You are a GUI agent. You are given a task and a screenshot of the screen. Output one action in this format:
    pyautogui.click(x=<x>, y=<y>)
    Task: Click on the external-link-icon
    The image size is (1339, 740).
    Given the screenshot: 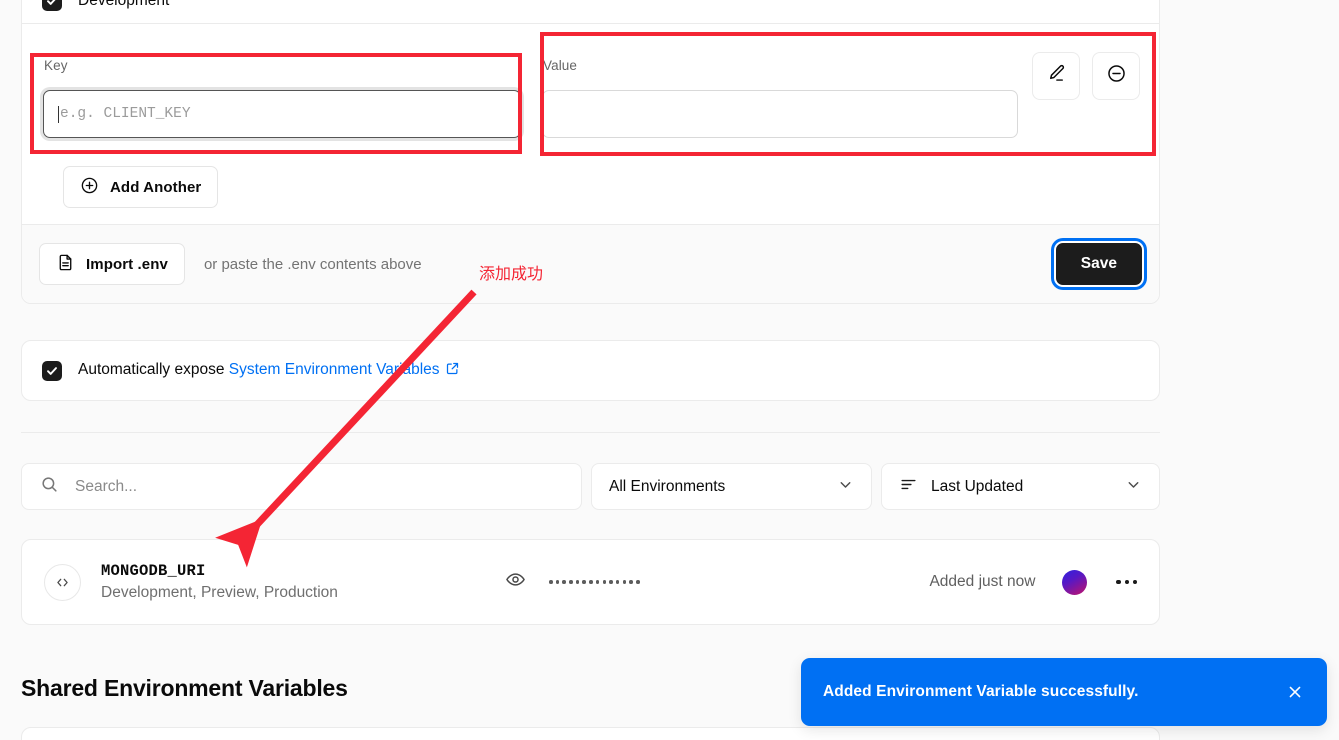 What is the action you would take?
    pyautogui.click(x=452, y=371)
    